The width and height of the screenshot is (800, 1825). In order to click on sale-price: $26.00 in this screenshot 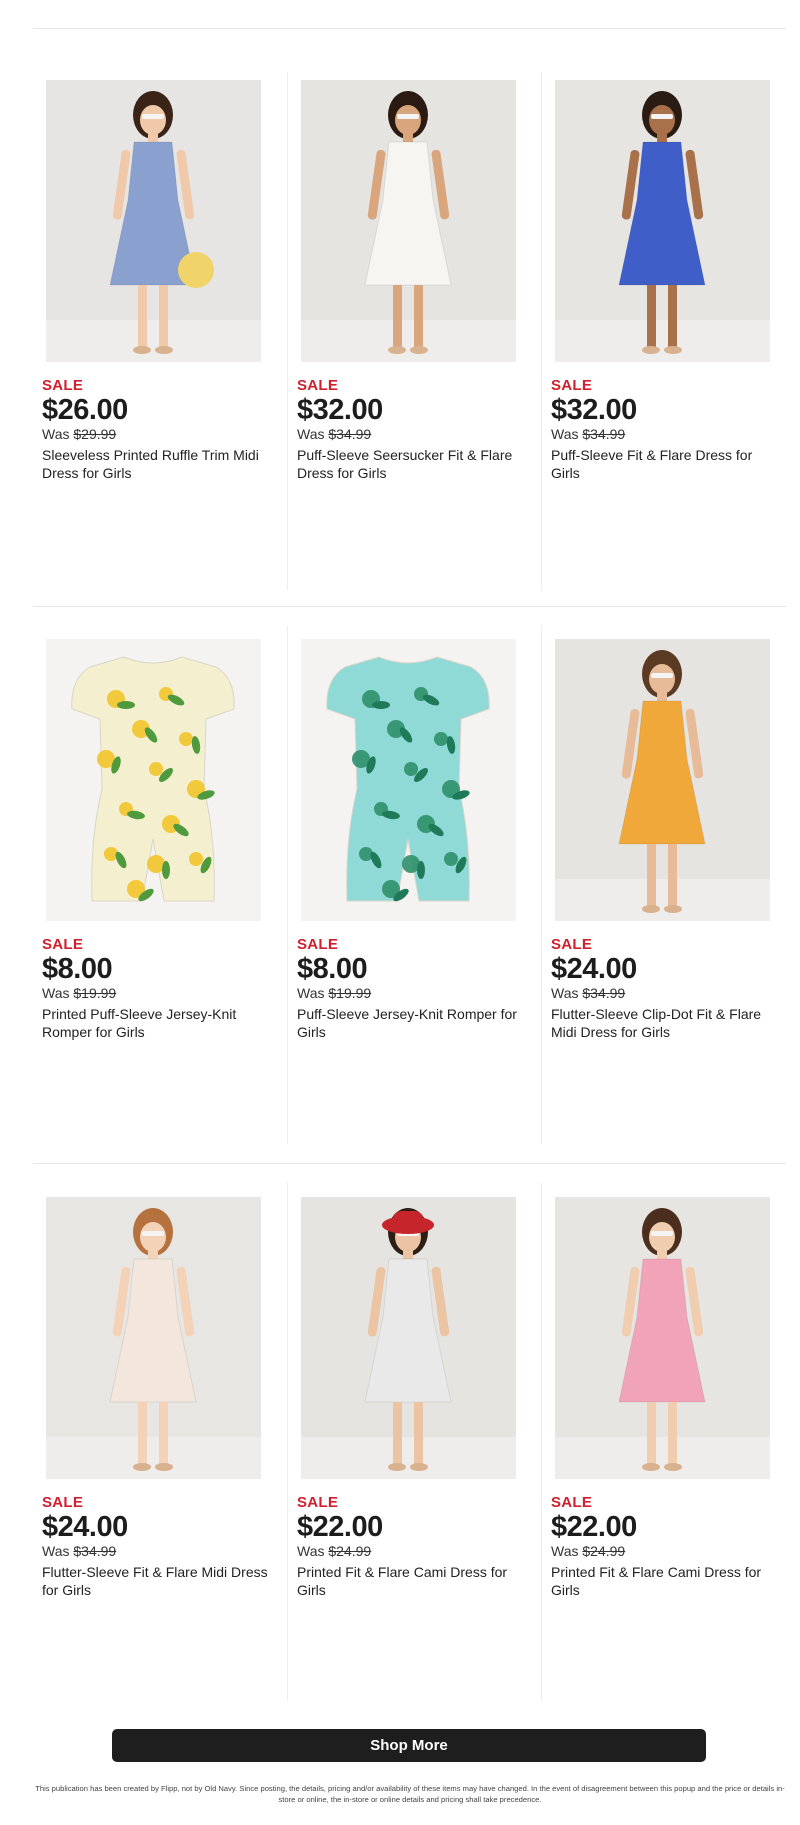, I will do `click(85, 410)`.